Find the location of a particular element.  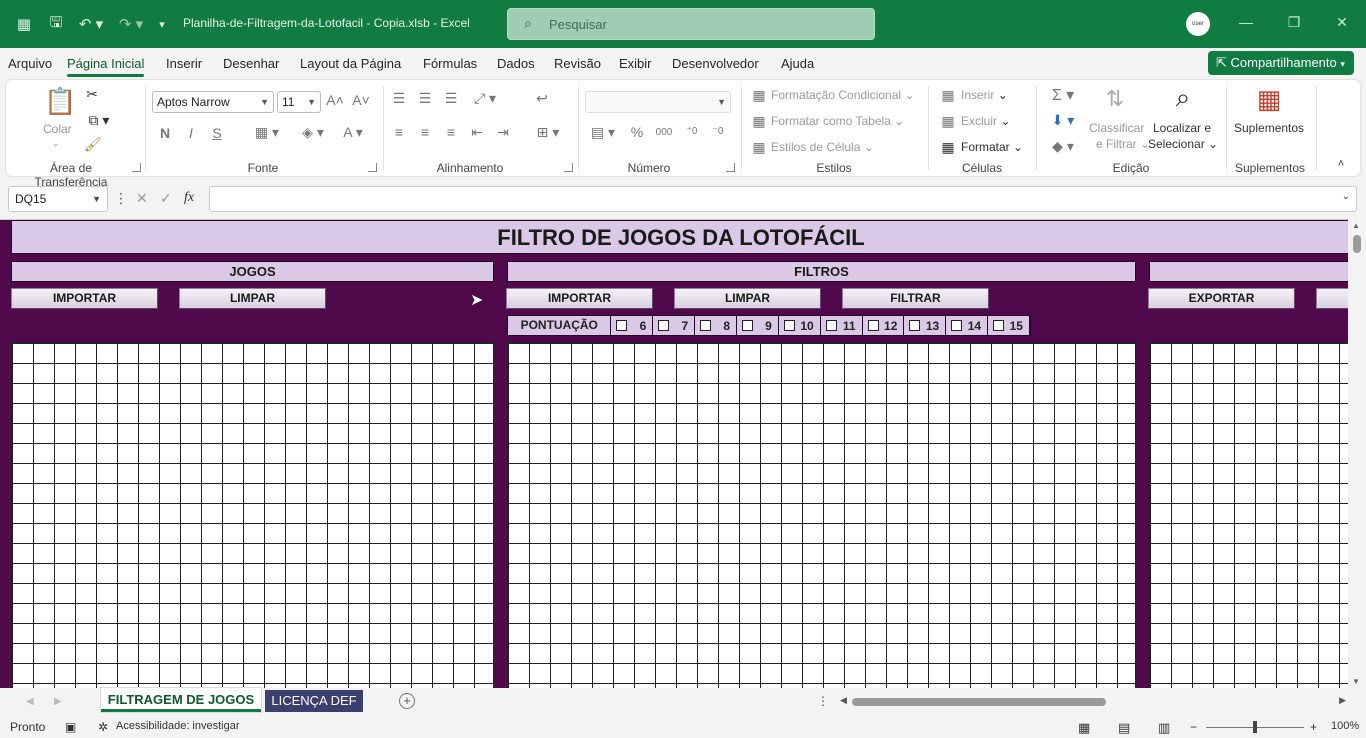

find-select-label-2: Selecionar ⌄ is located at coordinates (1183, 144).